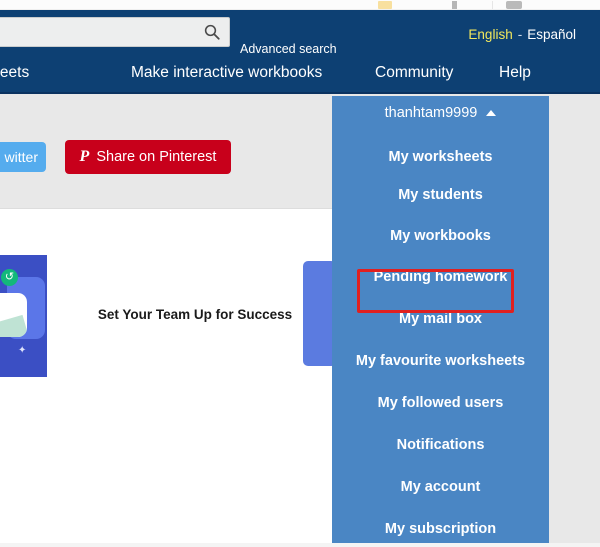  What do you see at coordinates (22, 350) in the screenshot?
I see `sparkle-icon: ✦` at bounding box center [22, 350].